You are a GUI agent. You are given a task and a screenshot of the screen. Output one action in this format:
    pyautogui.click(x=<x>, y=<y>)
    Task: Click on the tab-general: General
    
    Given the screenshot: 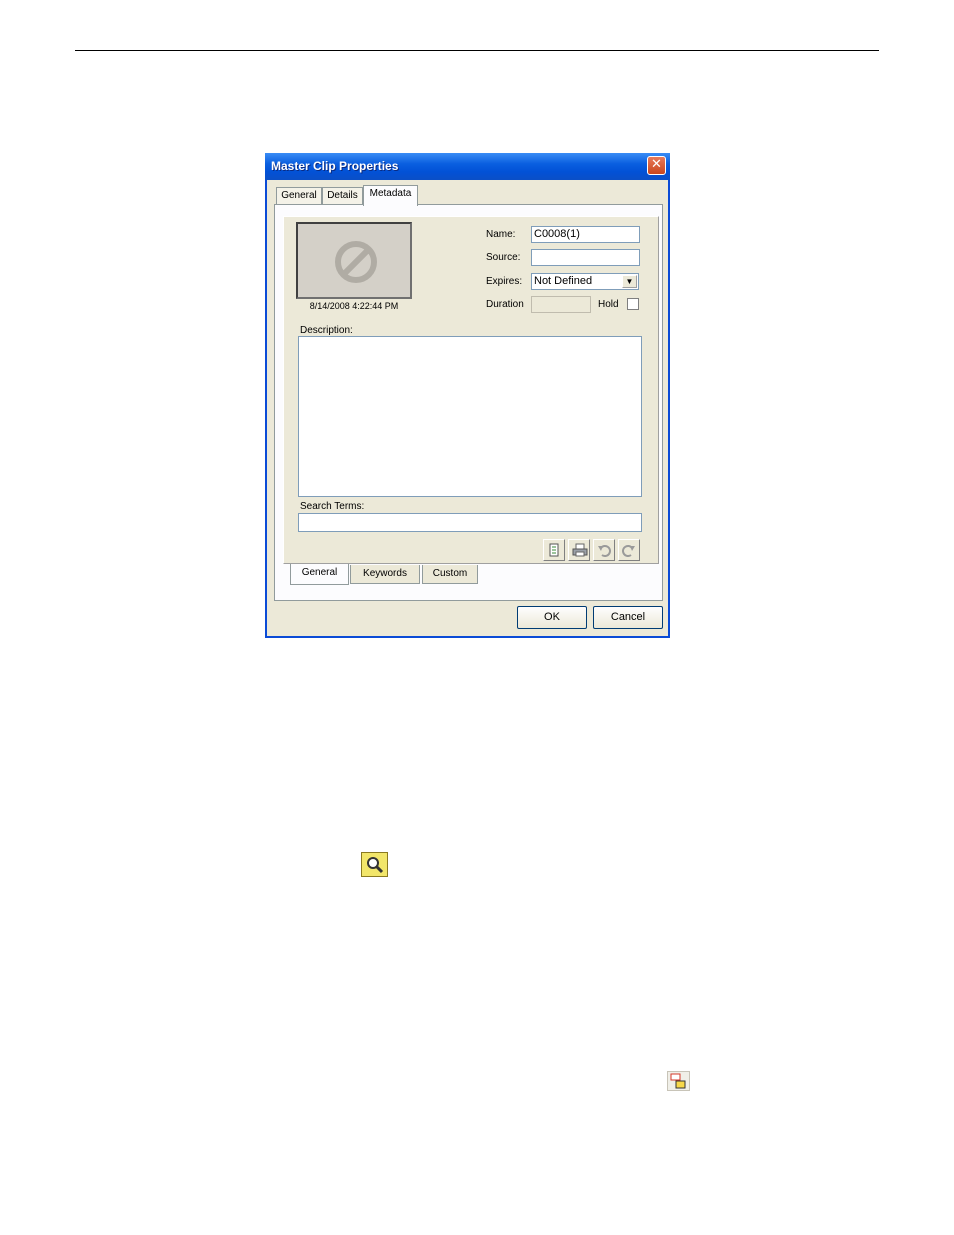 What is the action you would take?
    pyautogui.click(x=299, y=196)
    